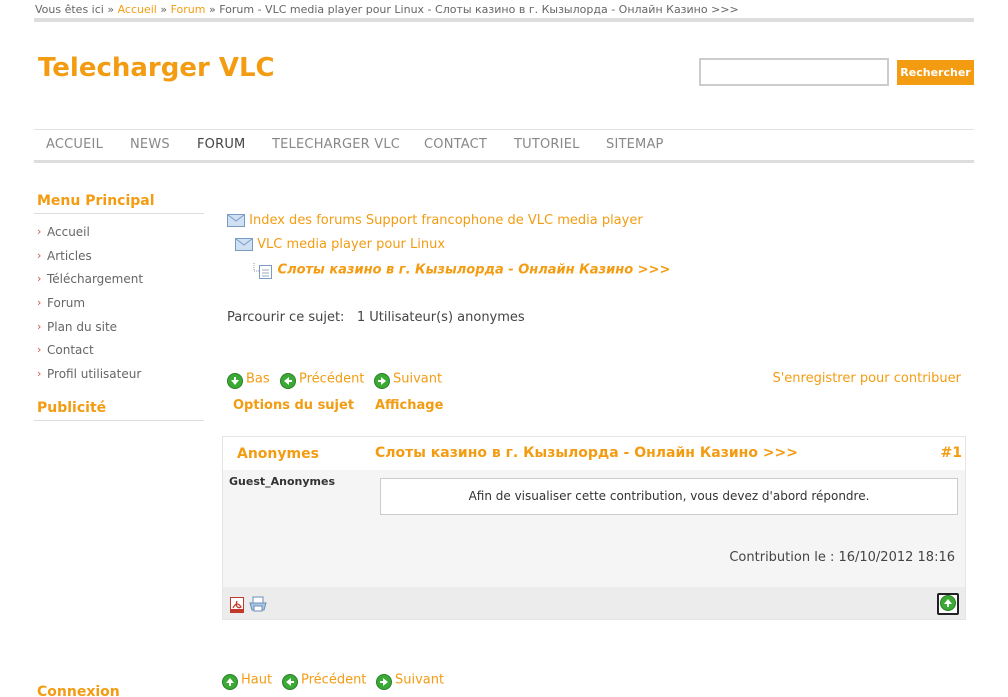  Describe the element at coordinates (440, 317) in the screenshot. I see `browse-value: 1 Utilisateur(s) anonymes` at that location.